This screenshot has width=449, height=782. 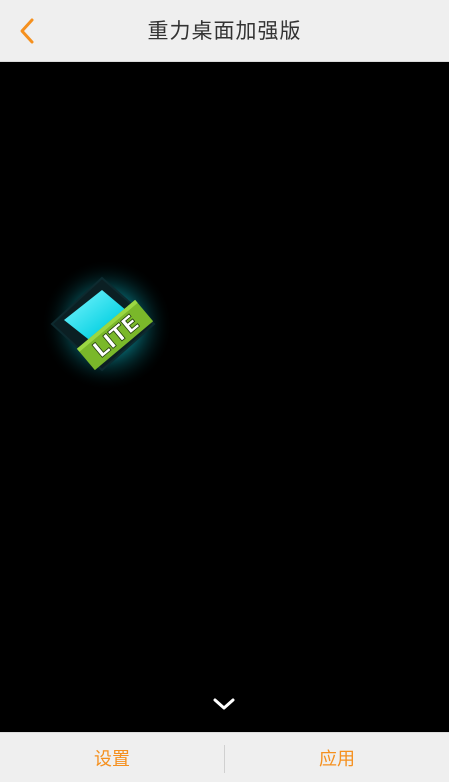 I want to click on gravity-desktop-lite-icon: LITE, so click(x=107, y=325).